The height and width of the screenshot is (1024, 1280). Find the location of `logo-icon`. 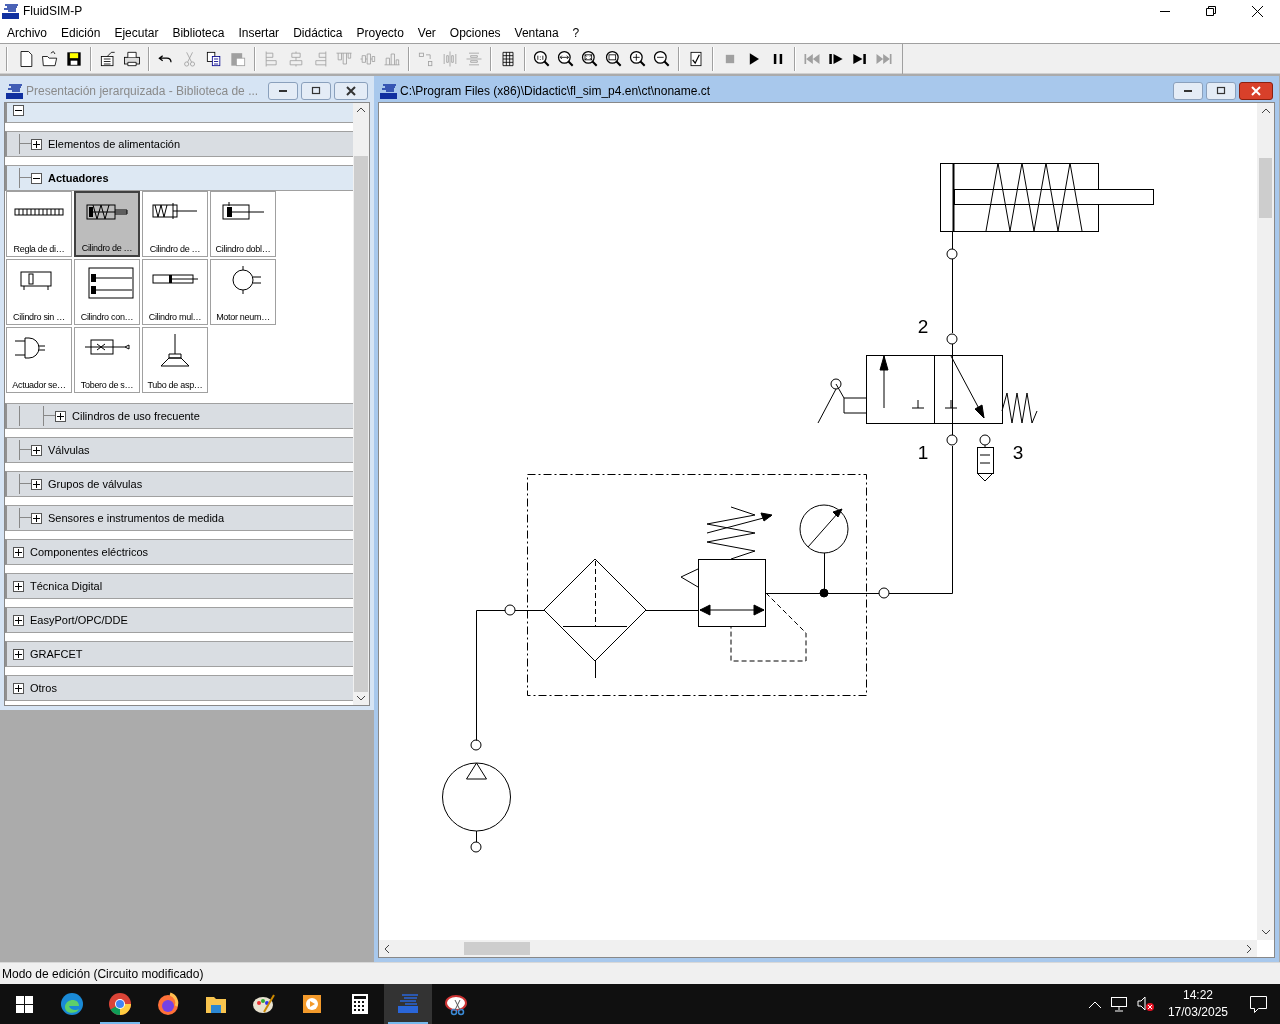

logo-icon is located at coordinates (388, 91).